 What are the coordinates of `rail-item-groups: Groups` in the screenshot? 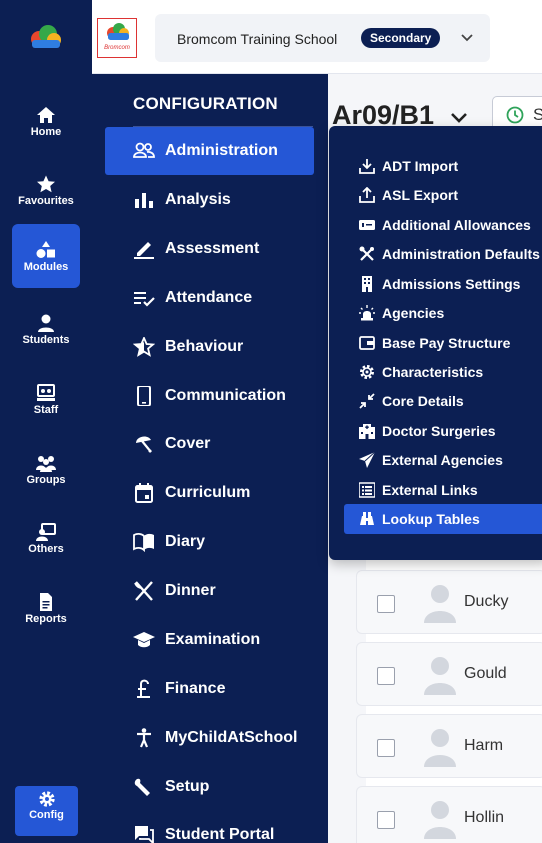 It's located at (46, 474).